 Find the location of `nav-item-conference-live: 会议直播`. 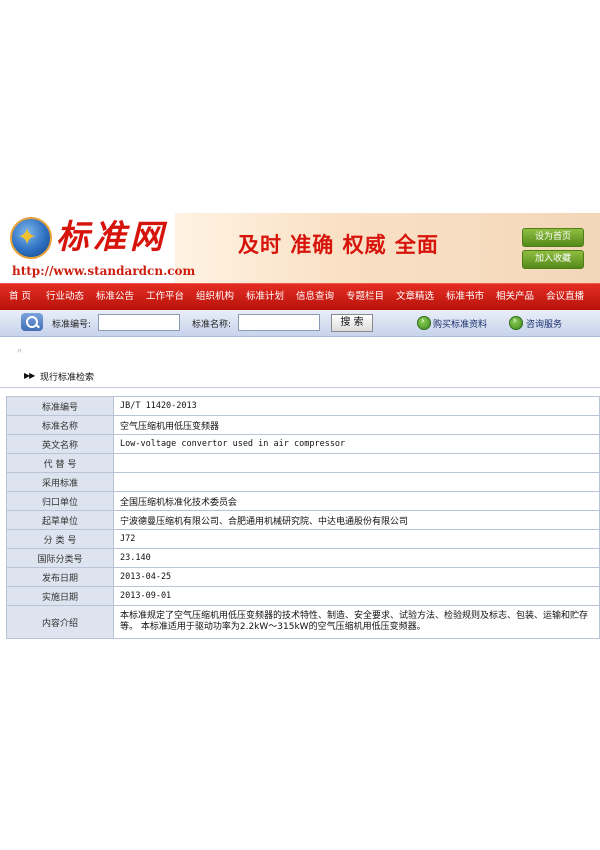

nav-item-conference-live: 会议直播 is located at coordinates (565, 297).